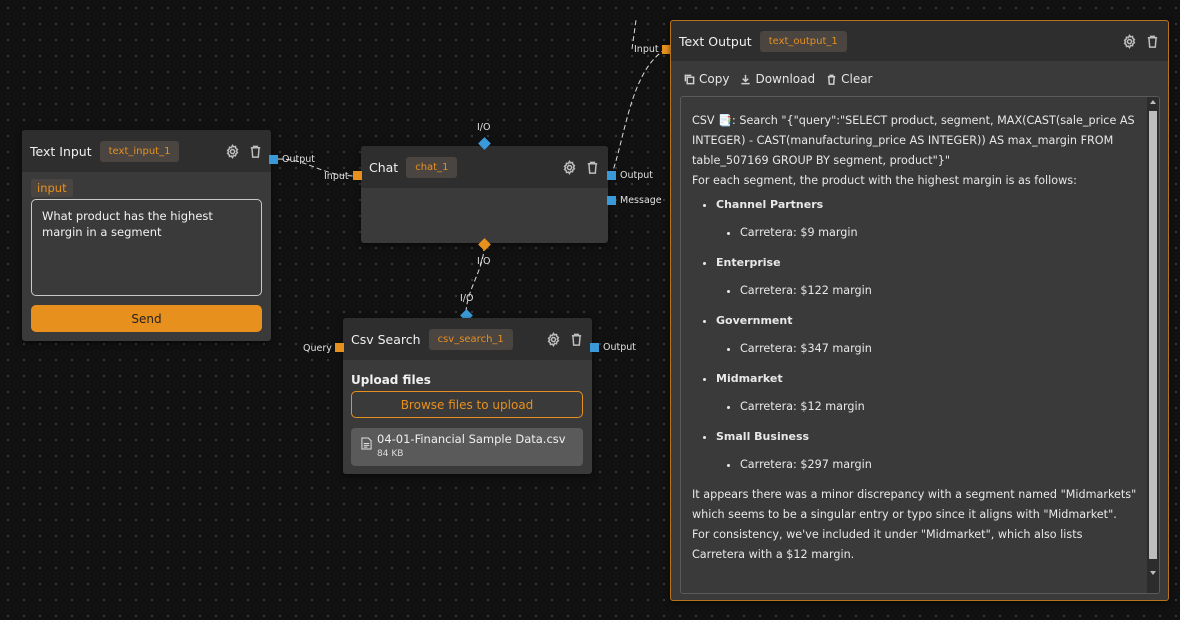 The image size is (1180, 620). I want to click on download-icon, so click(746, 79).